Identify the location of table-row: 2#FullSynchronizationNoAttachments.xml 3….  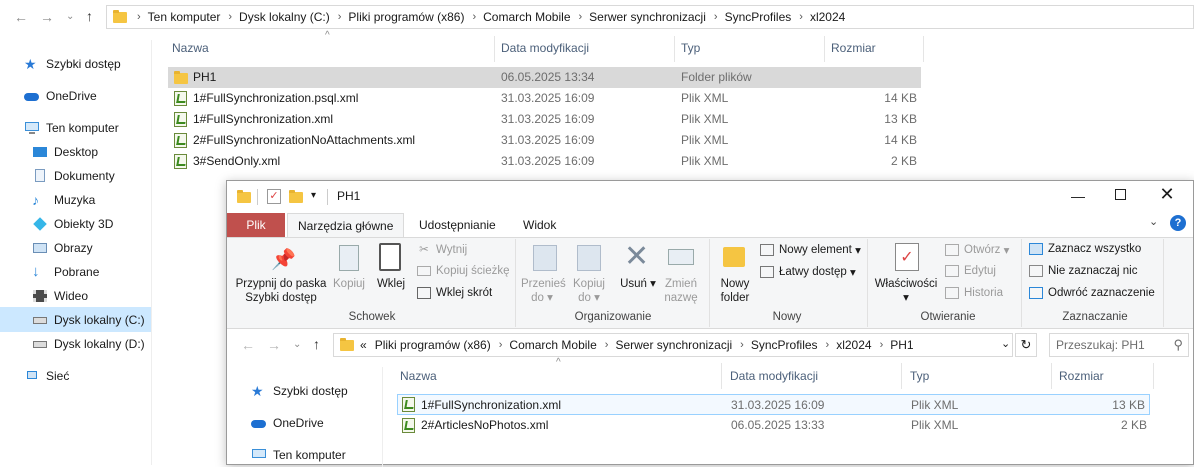
(544, 140).